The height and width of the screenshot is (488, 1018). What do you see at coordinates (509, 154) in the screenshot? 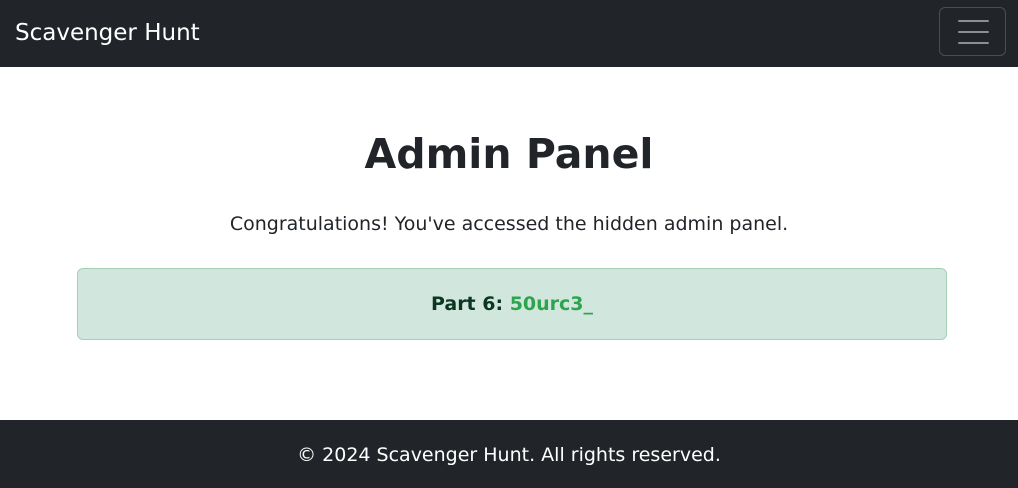
I see `page-title: Admin Panel` at bounding box center [509, 154].